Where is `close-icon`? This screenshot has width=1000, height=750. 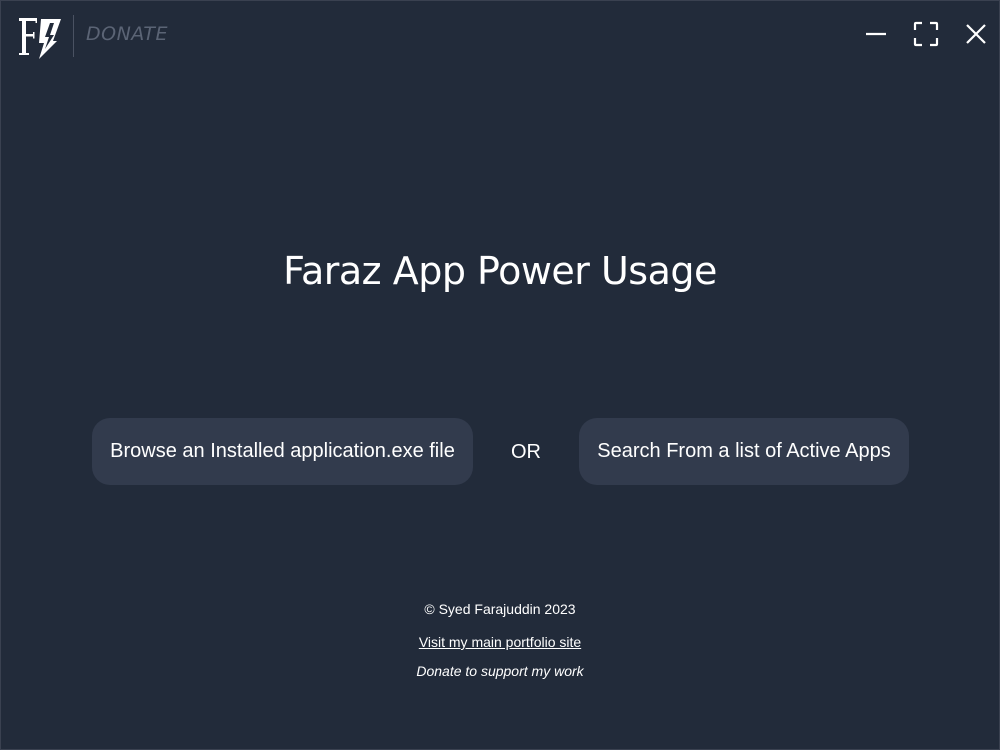 close-icon is located at coordinates (976, 34).